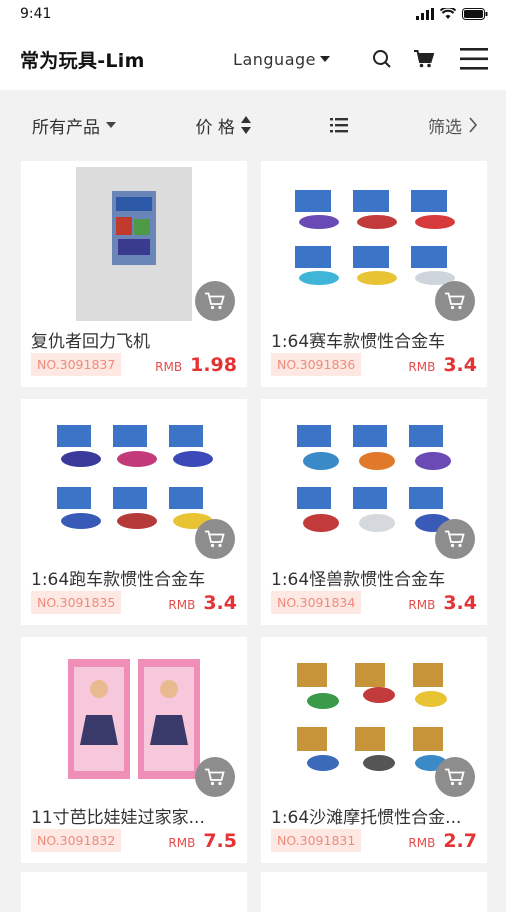 The image size is (506, 912). Describe the element at coordinates (316, 364) in the screenshot. I see `product-sku: NO.3091836` at that location.